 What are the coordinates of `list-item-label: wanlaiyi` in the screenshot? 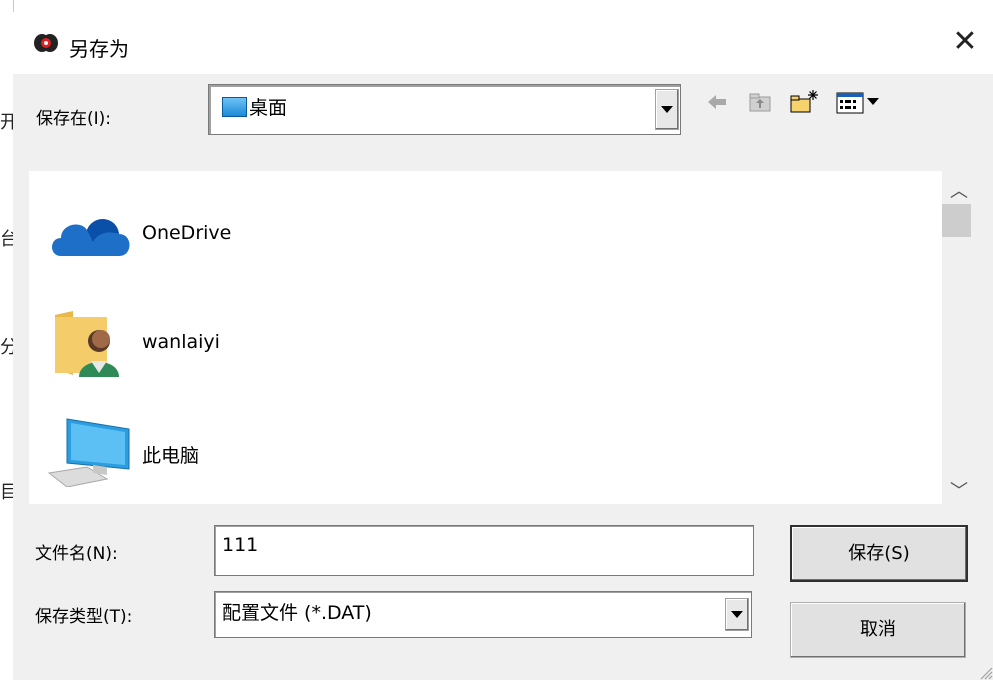 It's located at (181, 342).